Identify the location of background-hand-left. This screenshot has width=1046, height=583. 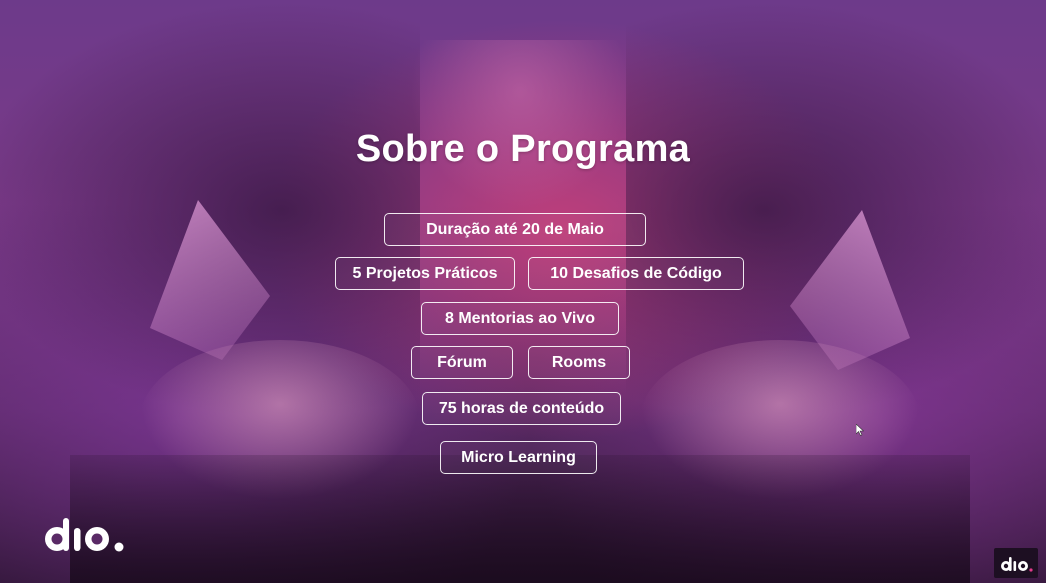
(280, 420).